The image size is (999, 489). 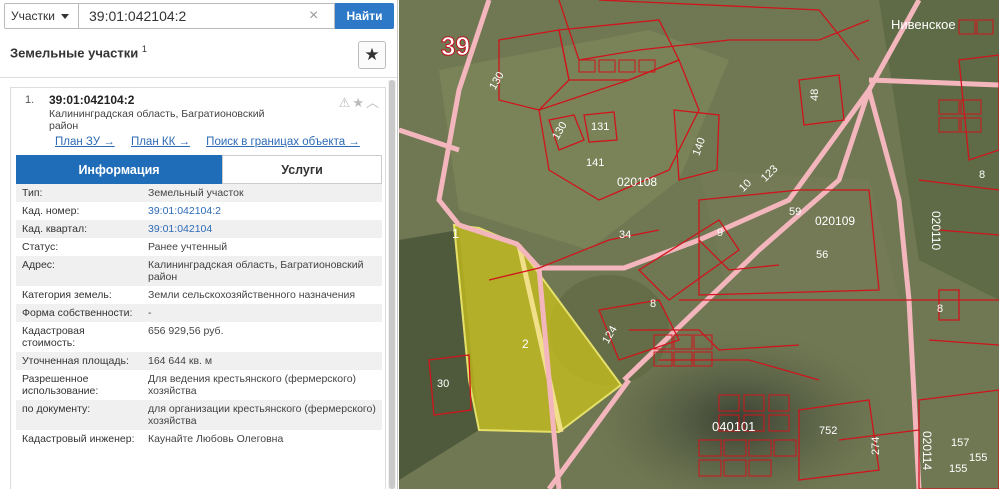 I want to click on info-row: Статус: Ранее учтенный, so click(x=199, y=247).